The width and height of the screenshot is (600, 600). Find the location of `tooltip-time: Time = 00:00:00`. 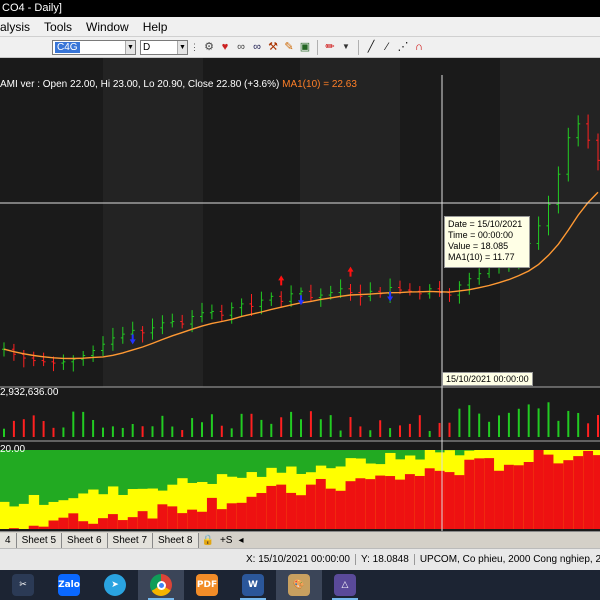

tooltip-time: Time = 00:00:00 is located at coordinates (480, 235).